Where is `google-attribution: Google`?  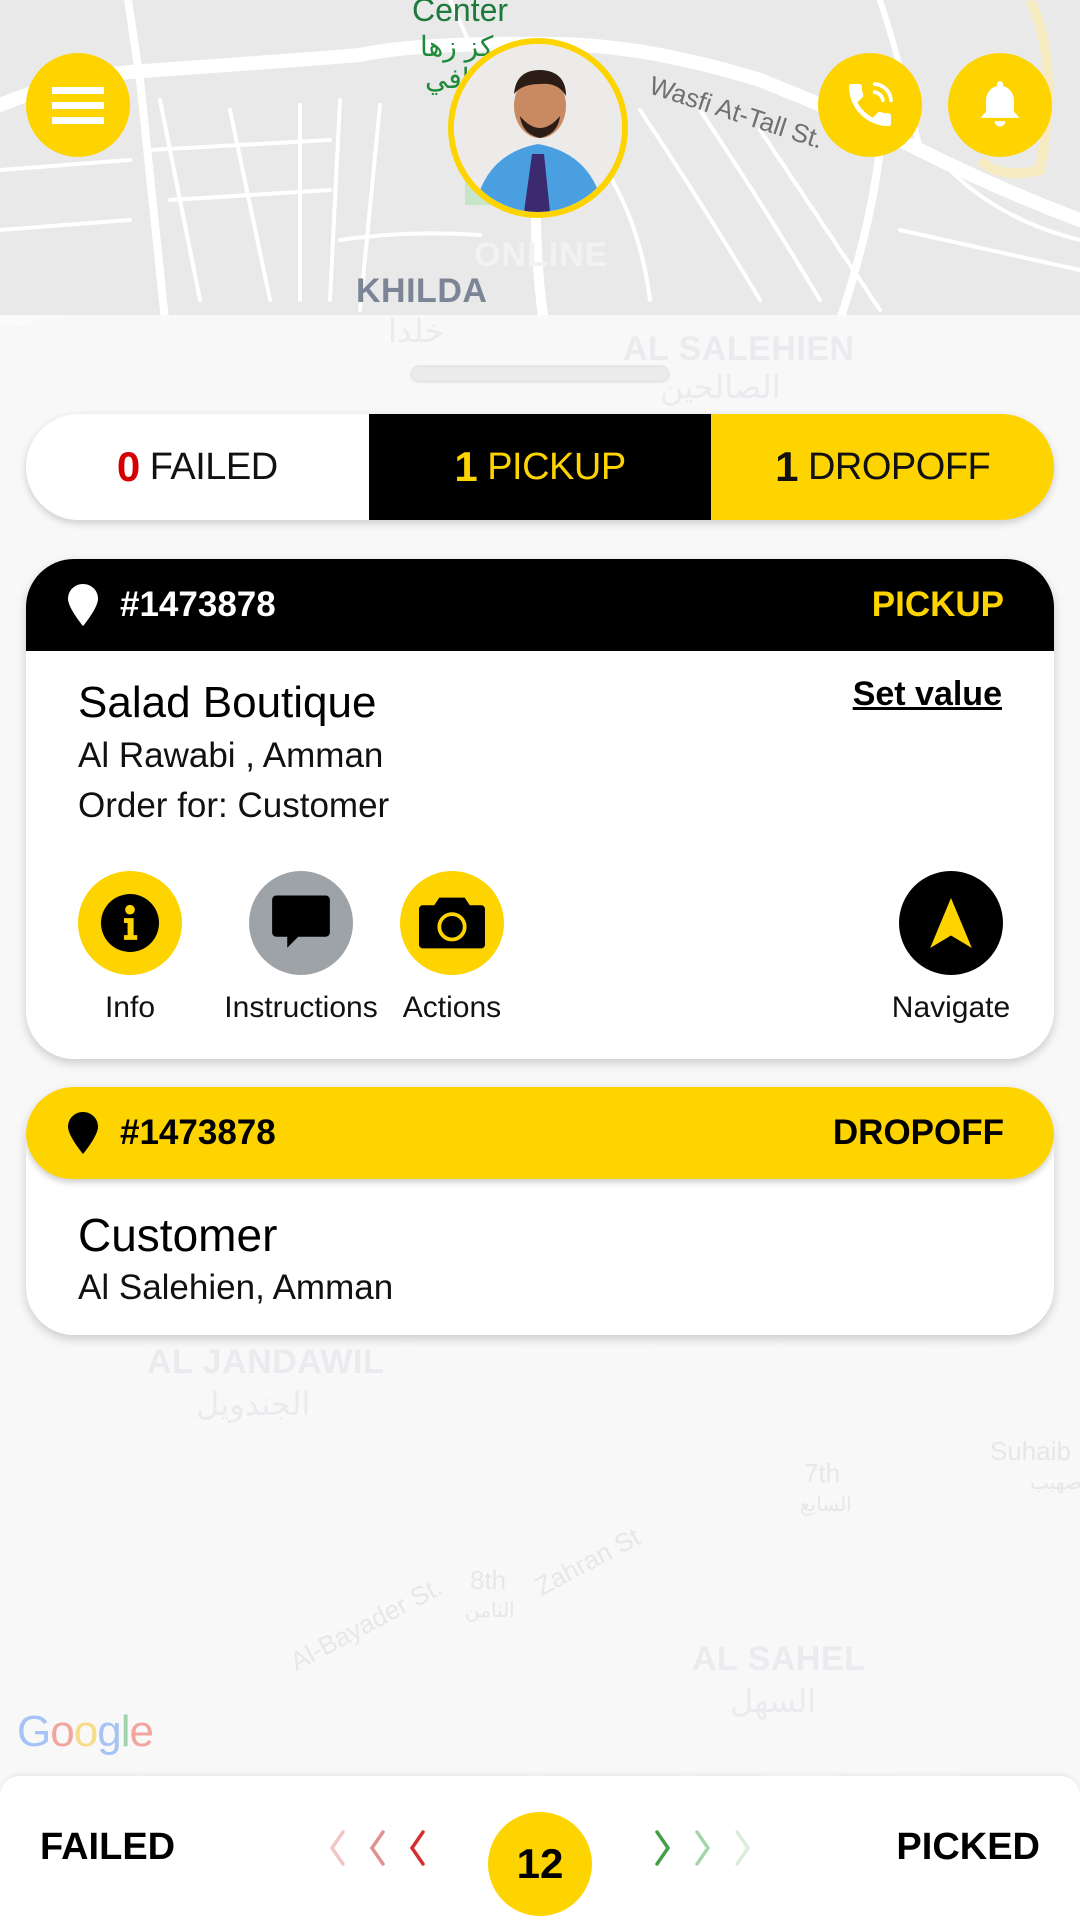
google-attribution: Google is located at coordinates (85, 1731).